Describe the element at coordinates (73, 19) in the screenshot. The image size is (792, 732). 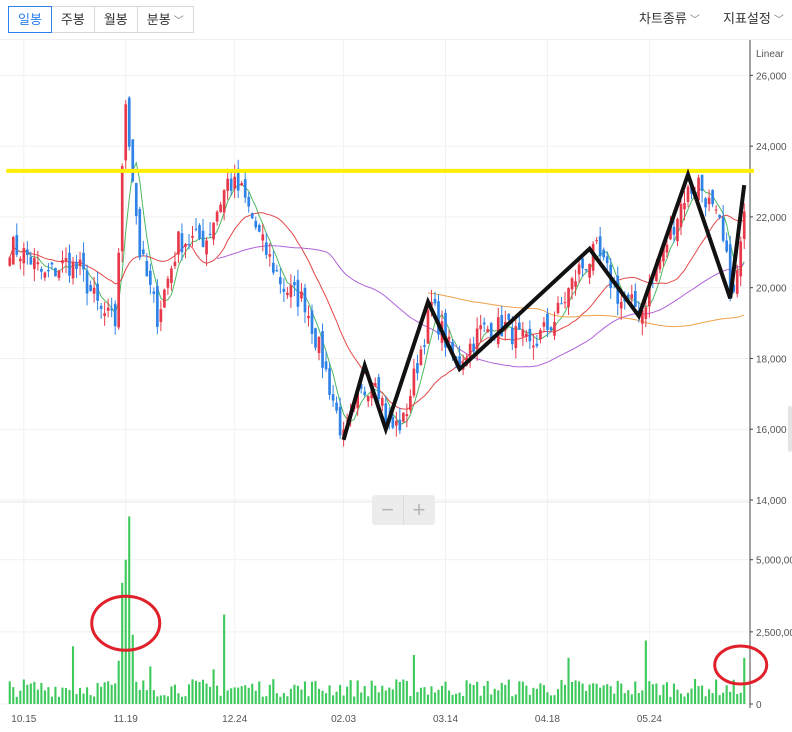
I see `tab-weekly: 주봉` at that location.